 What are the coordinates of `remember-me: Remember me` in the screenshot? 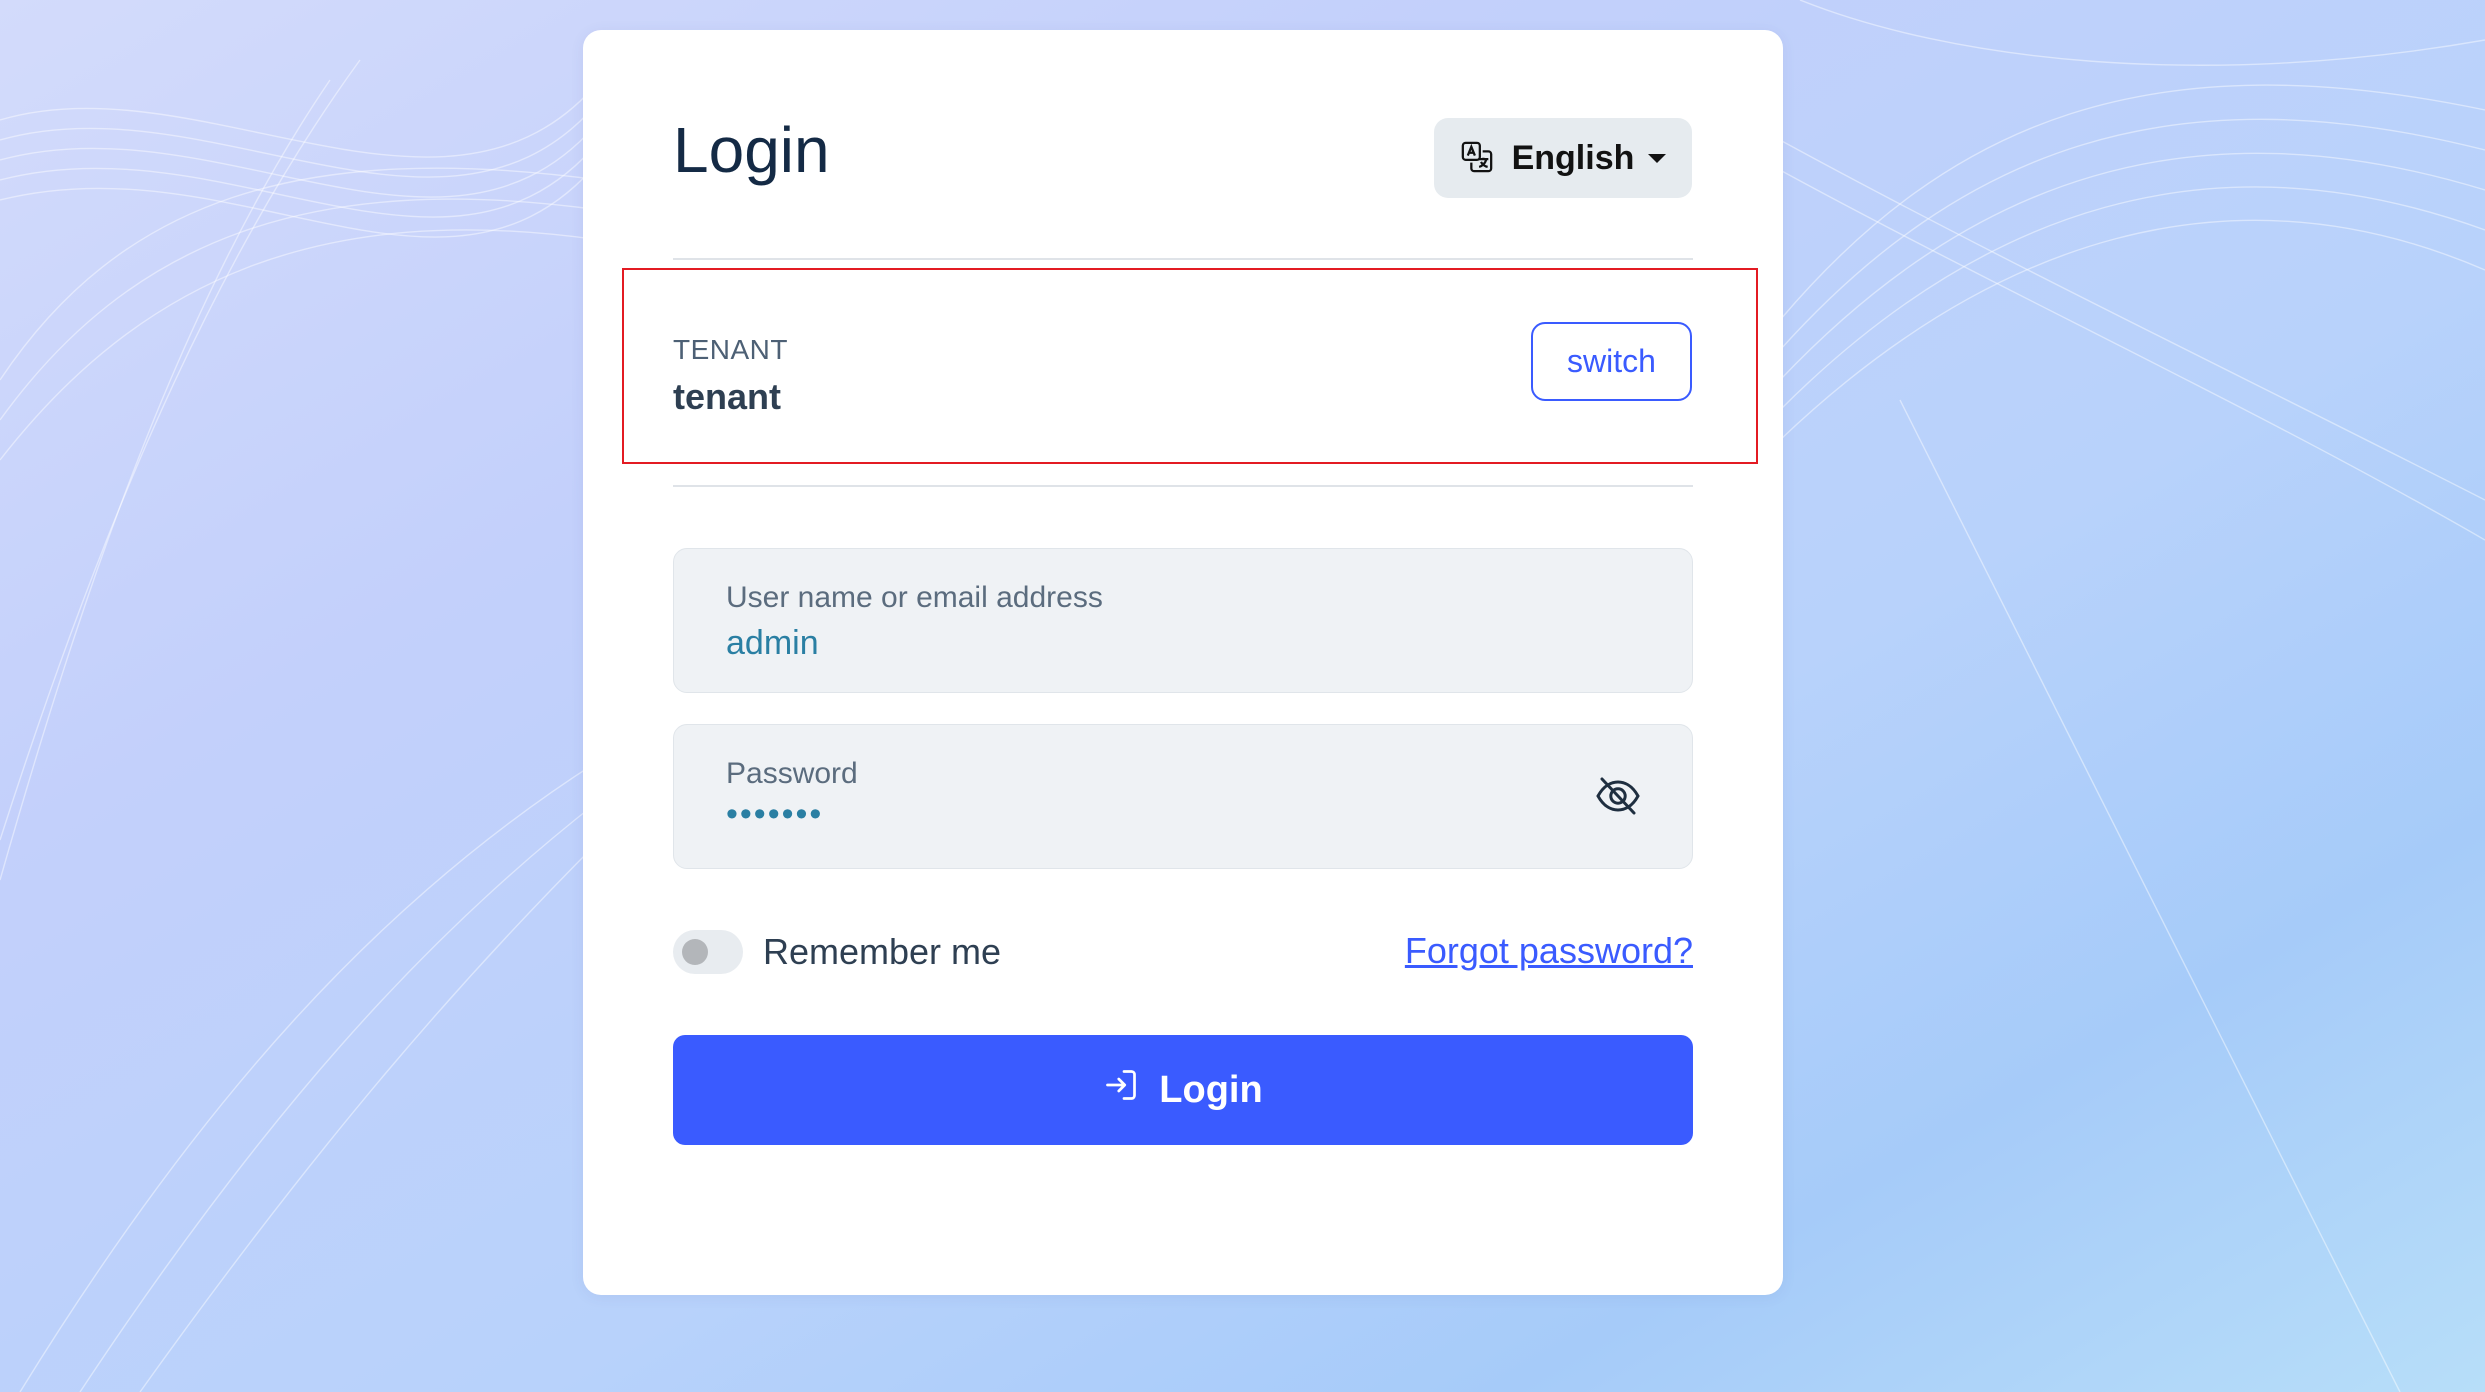 It's located at (837, 952).